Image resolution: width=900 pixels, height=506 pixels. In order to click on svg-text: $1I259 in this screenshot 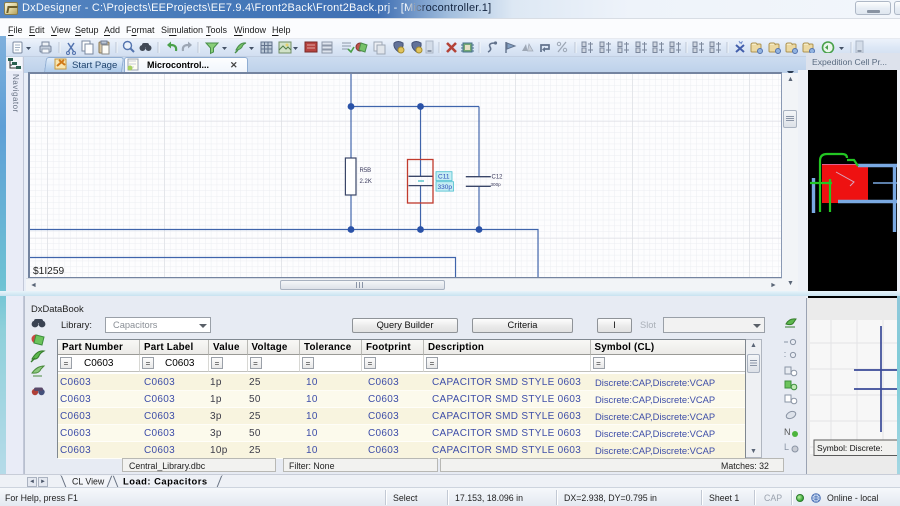, I will do `click(48, 271)`.